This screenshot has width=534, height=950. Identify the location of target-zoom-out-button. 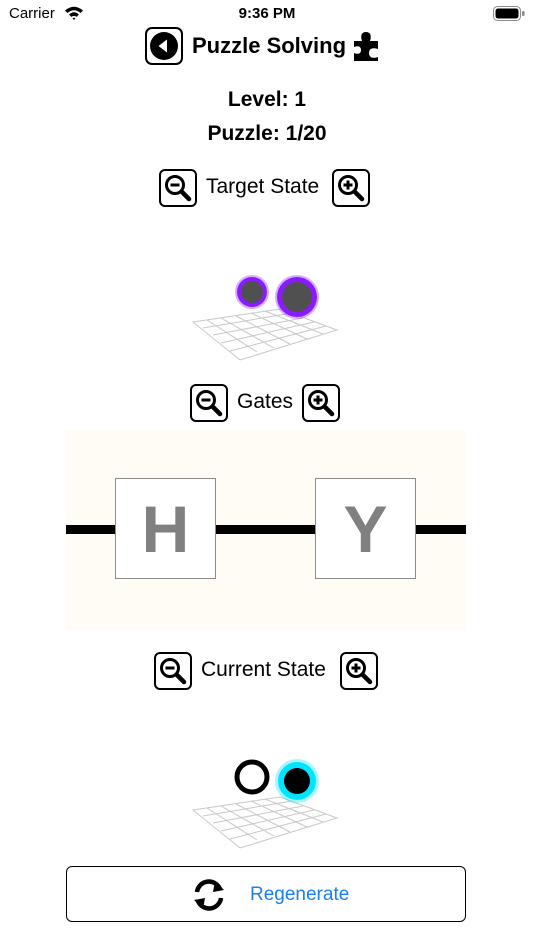
(178, 188).